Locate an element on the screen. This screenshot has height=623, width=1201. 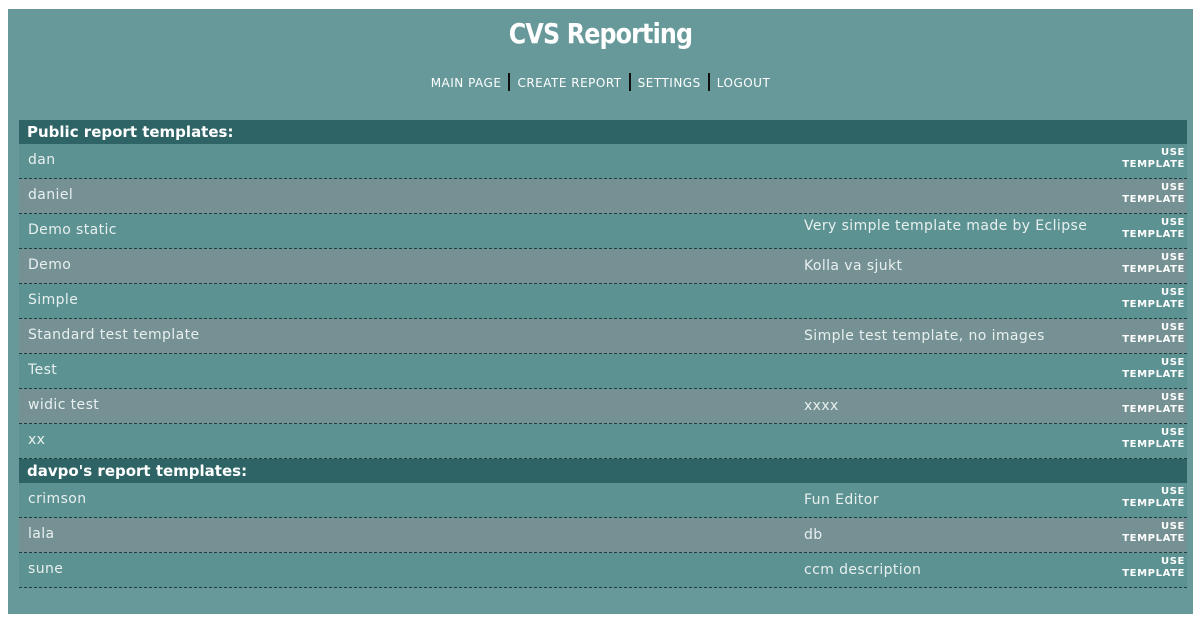
template-name: daniel is located at coordinates (51, 195).